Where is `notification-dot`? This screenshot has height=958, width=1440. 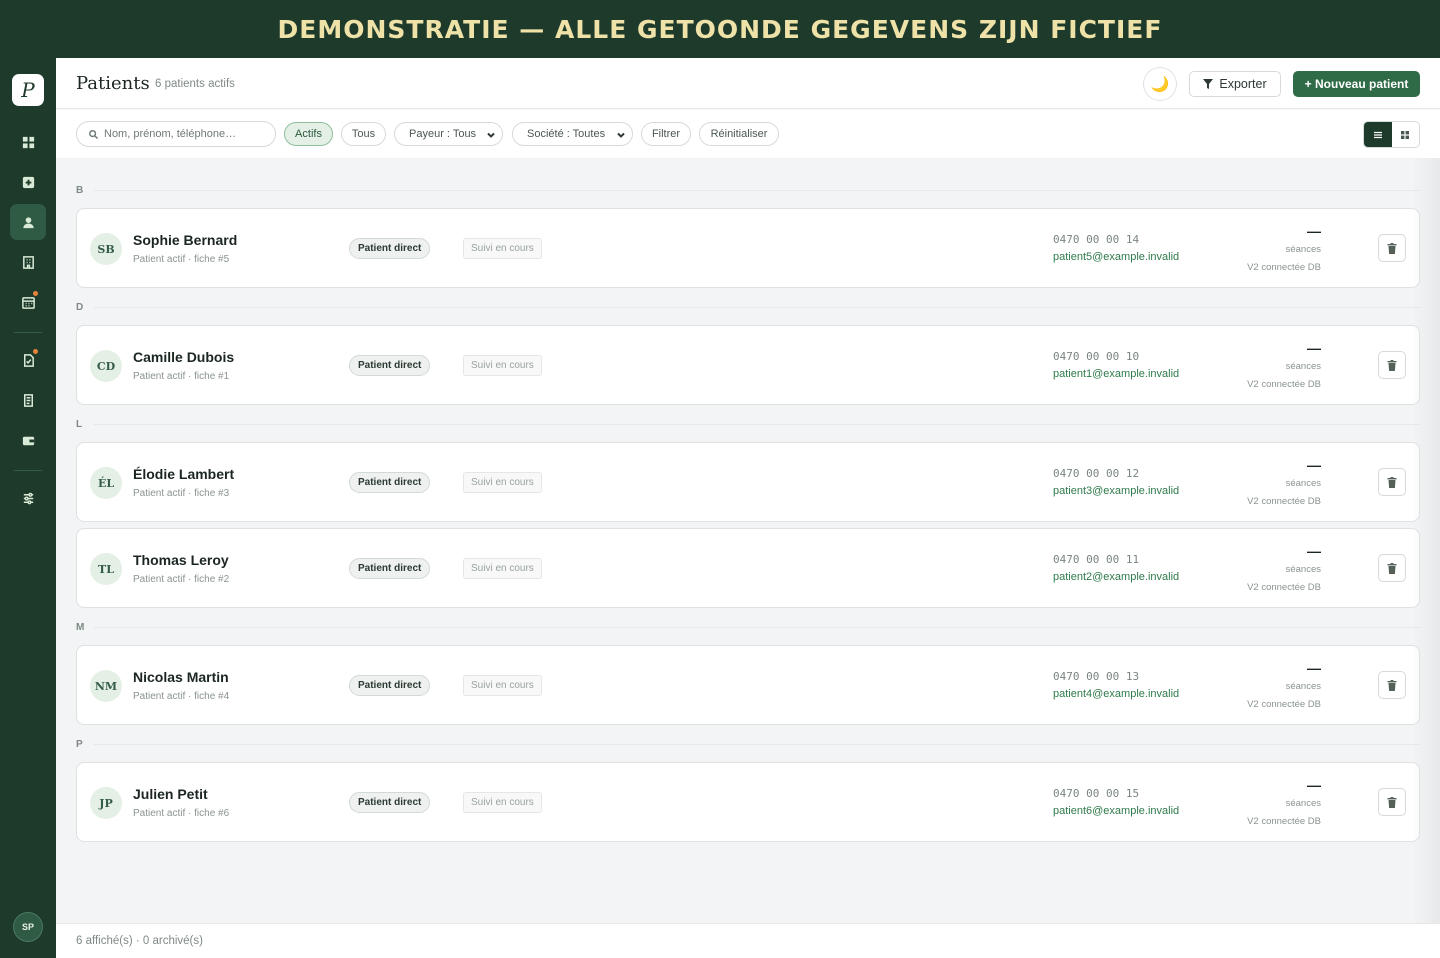 notification-dot is located at coordinates (35, 351).